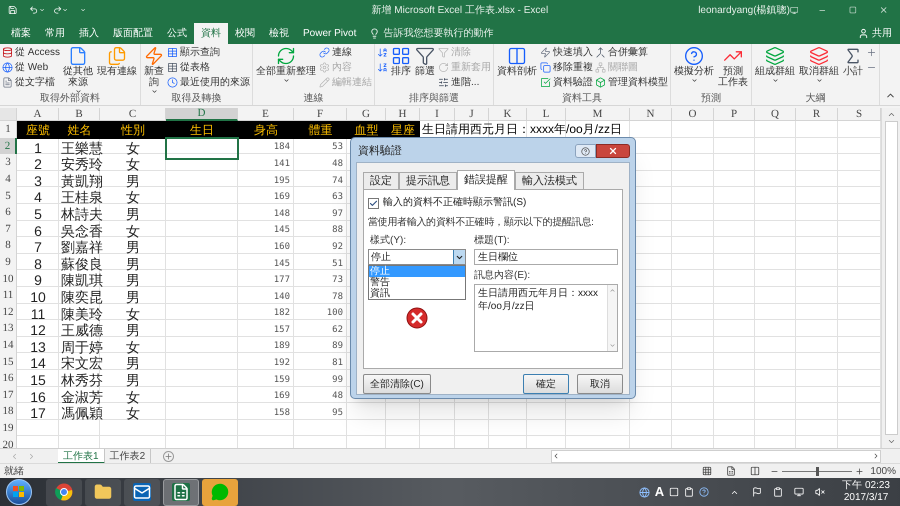 The image size is (900, 506). I want to click on zoom-thumb, so click(817, 471).